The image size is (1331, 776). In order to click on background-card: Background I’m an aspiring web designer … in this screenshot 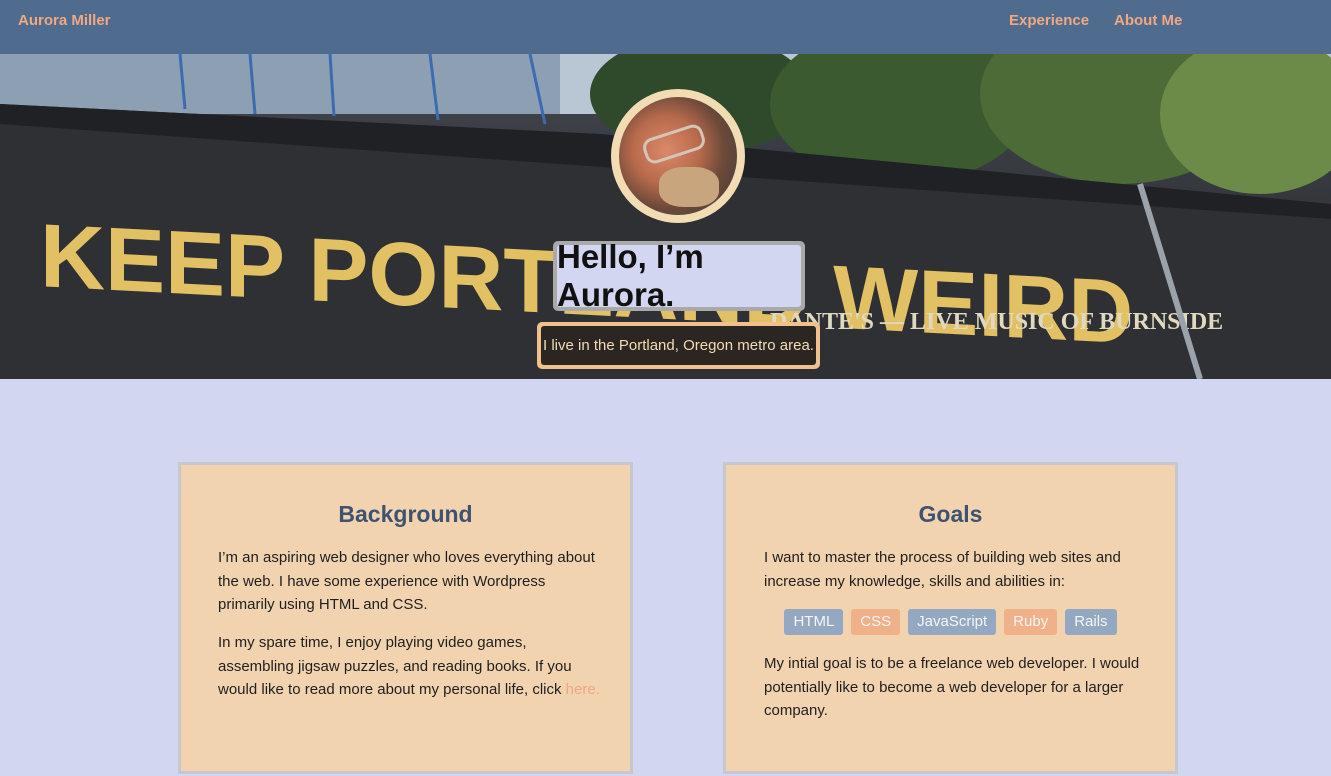, I will do `click(405, 618)`.